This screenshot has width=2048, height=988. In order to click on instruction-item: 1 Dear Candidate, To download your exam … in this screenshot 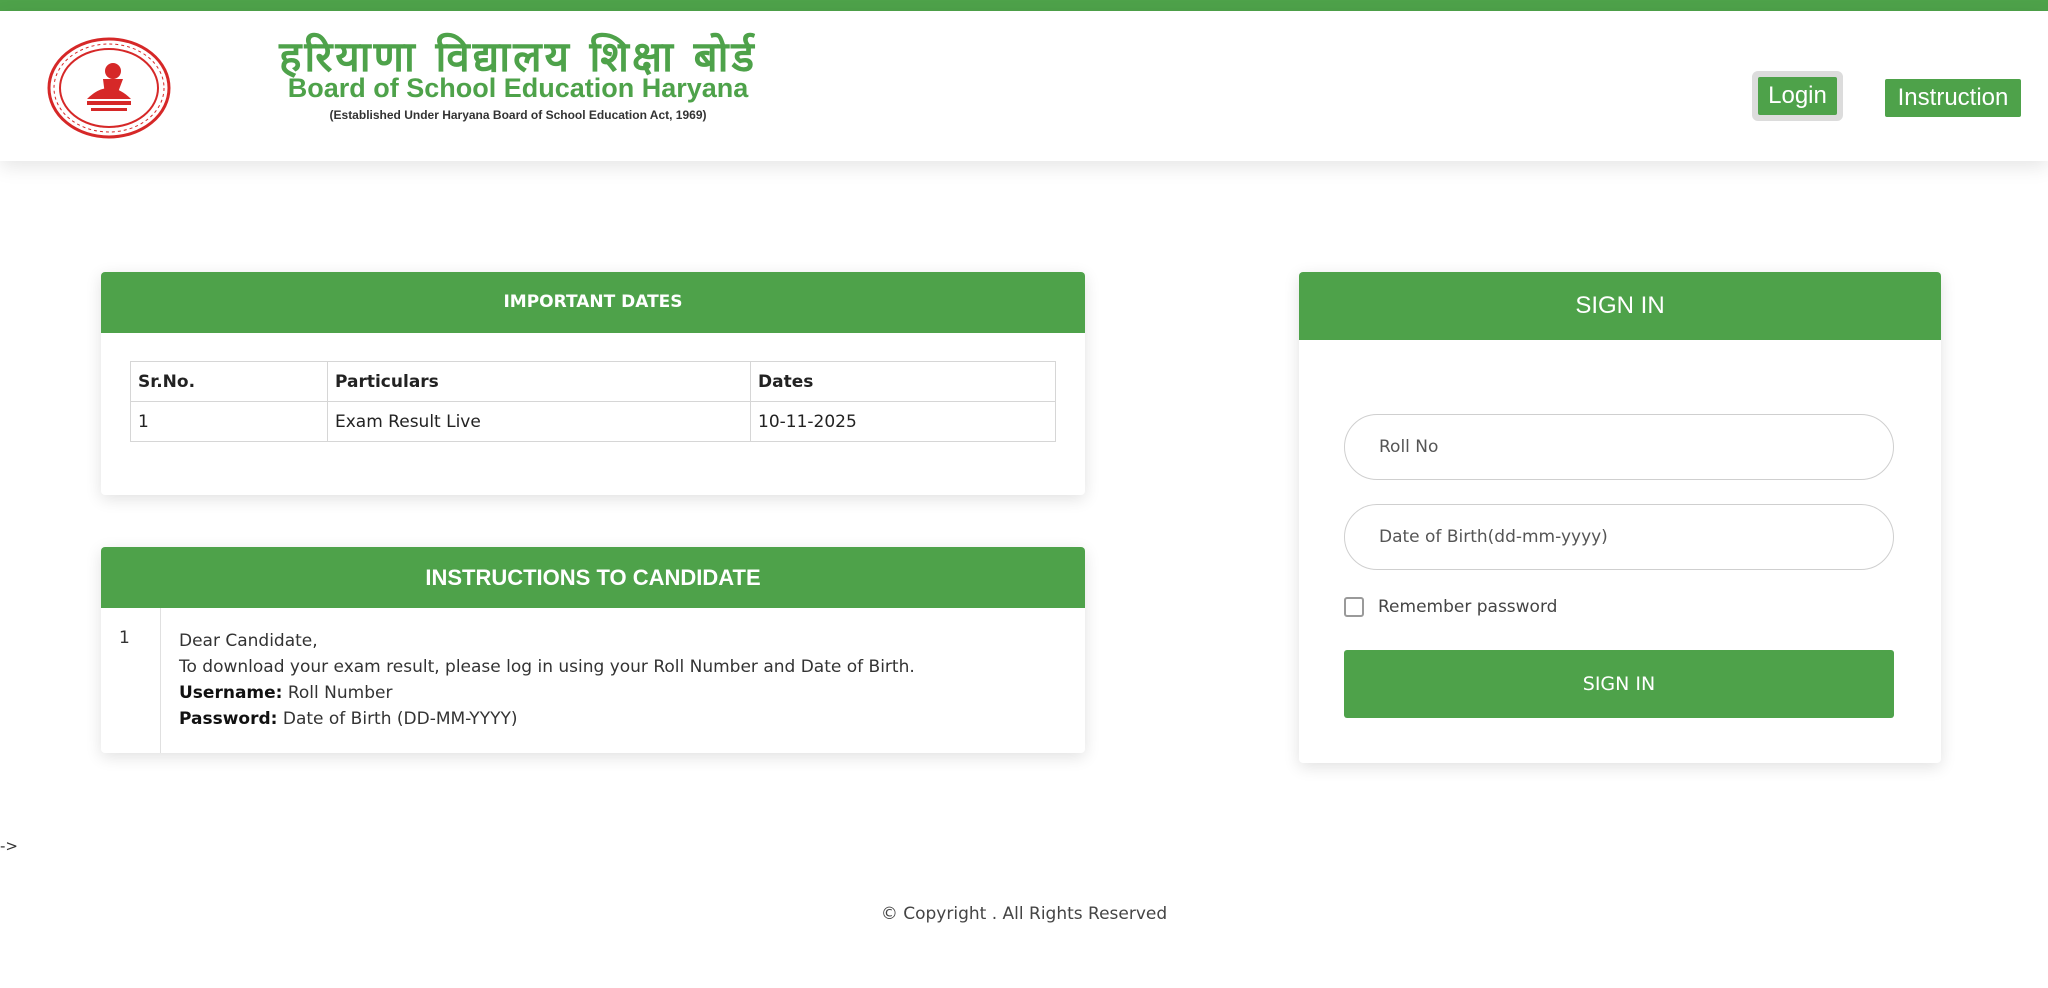, I will do `click(593, 680)`.